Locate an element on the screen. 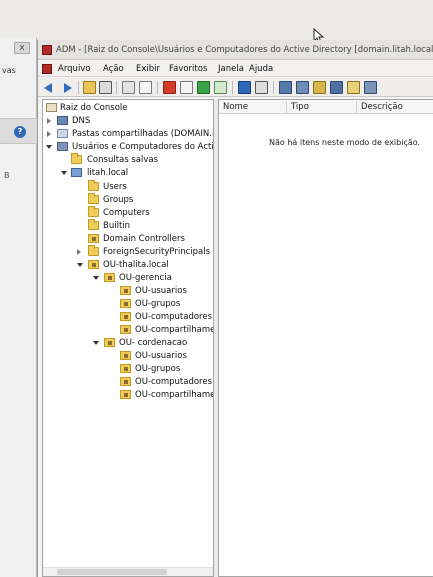  partial-letter: B is located at coordinates (7, 175).